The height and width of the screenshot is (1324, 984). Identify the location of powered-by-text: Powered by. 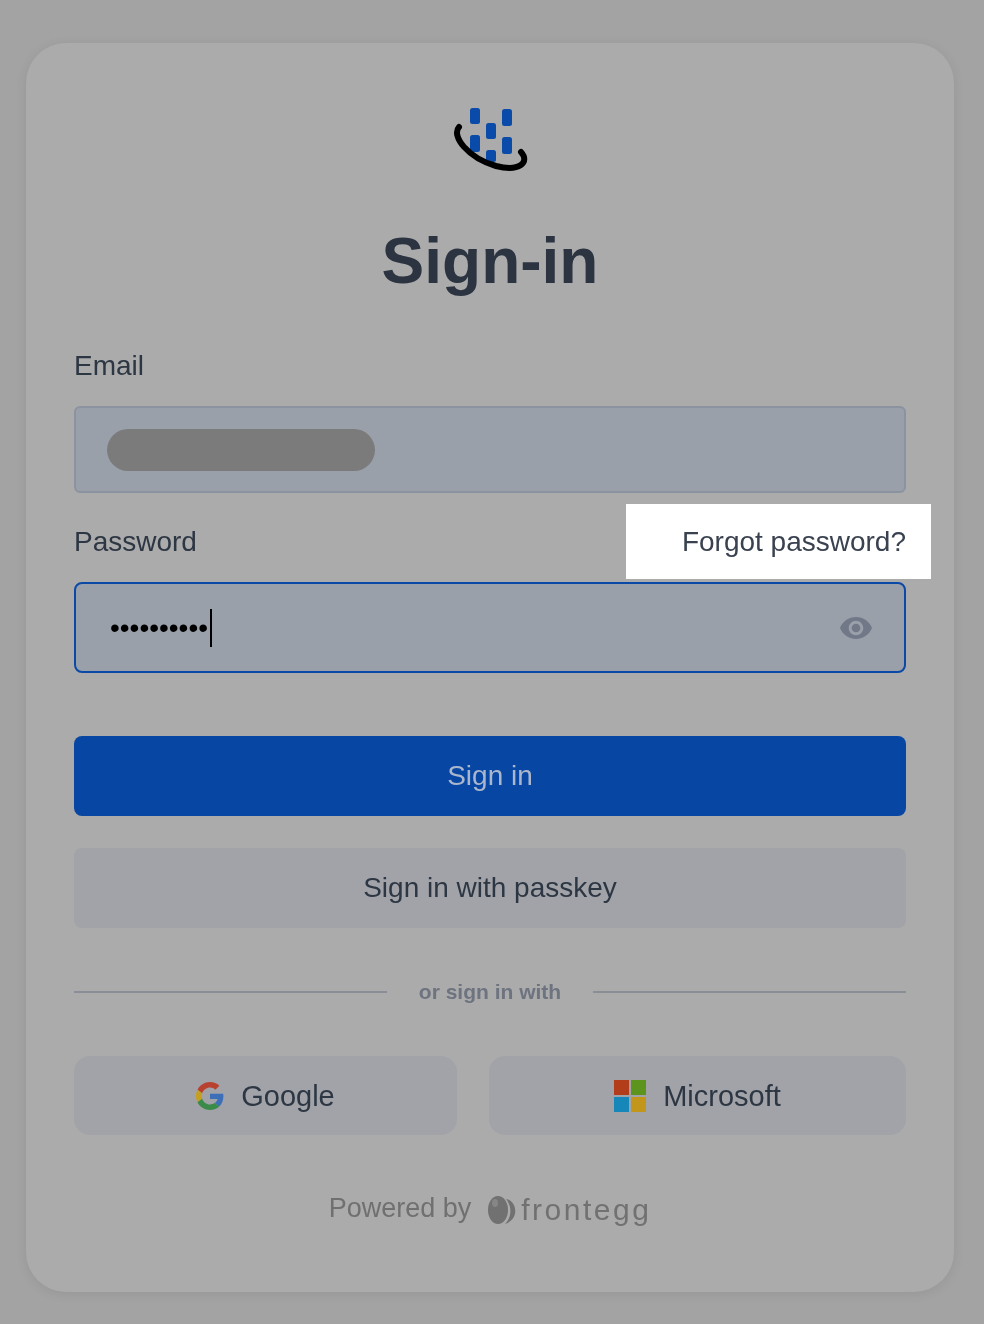
(400, 1208).